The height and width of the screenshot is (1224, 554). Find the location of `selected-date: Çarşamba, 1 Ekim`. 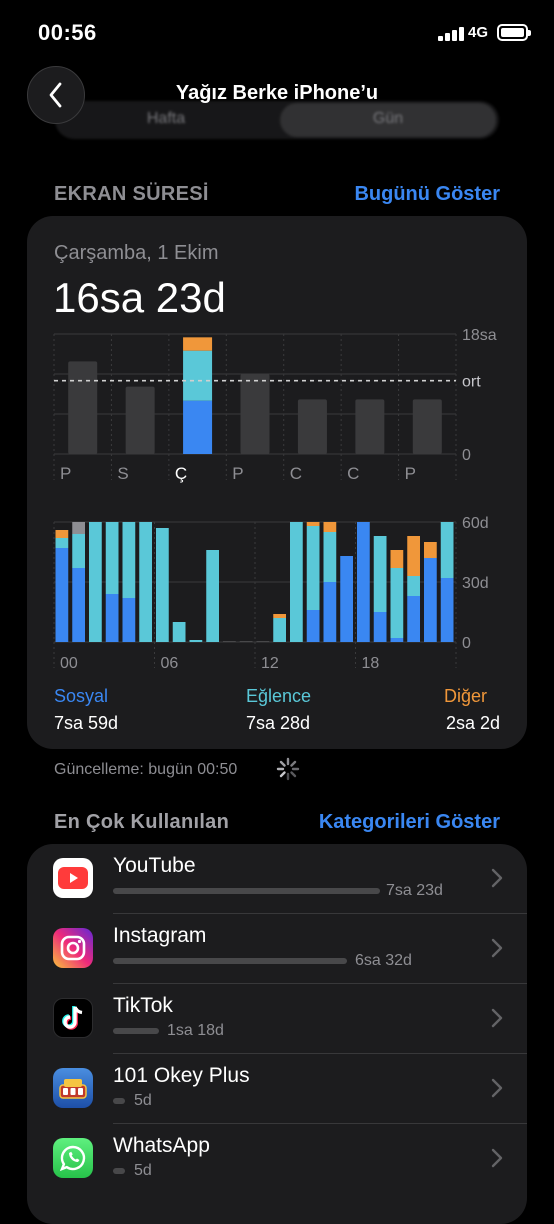

selected-date: Çarşamba, 1 Ekim is located at coordinates (136, 253).